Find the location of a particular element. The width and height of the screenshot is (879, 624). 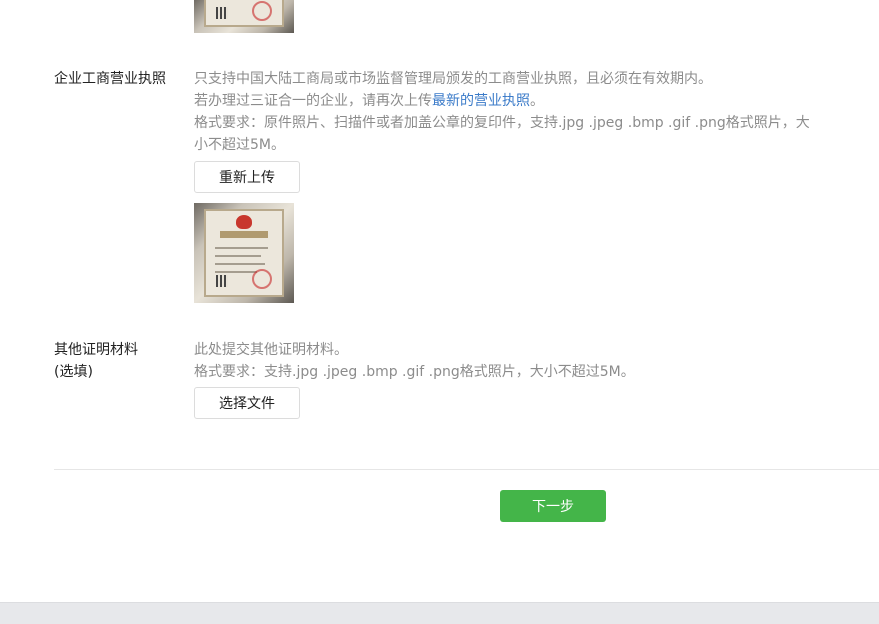

other-materials-label-line-1: 其他证明材料 is located at coordinates (96, 350).